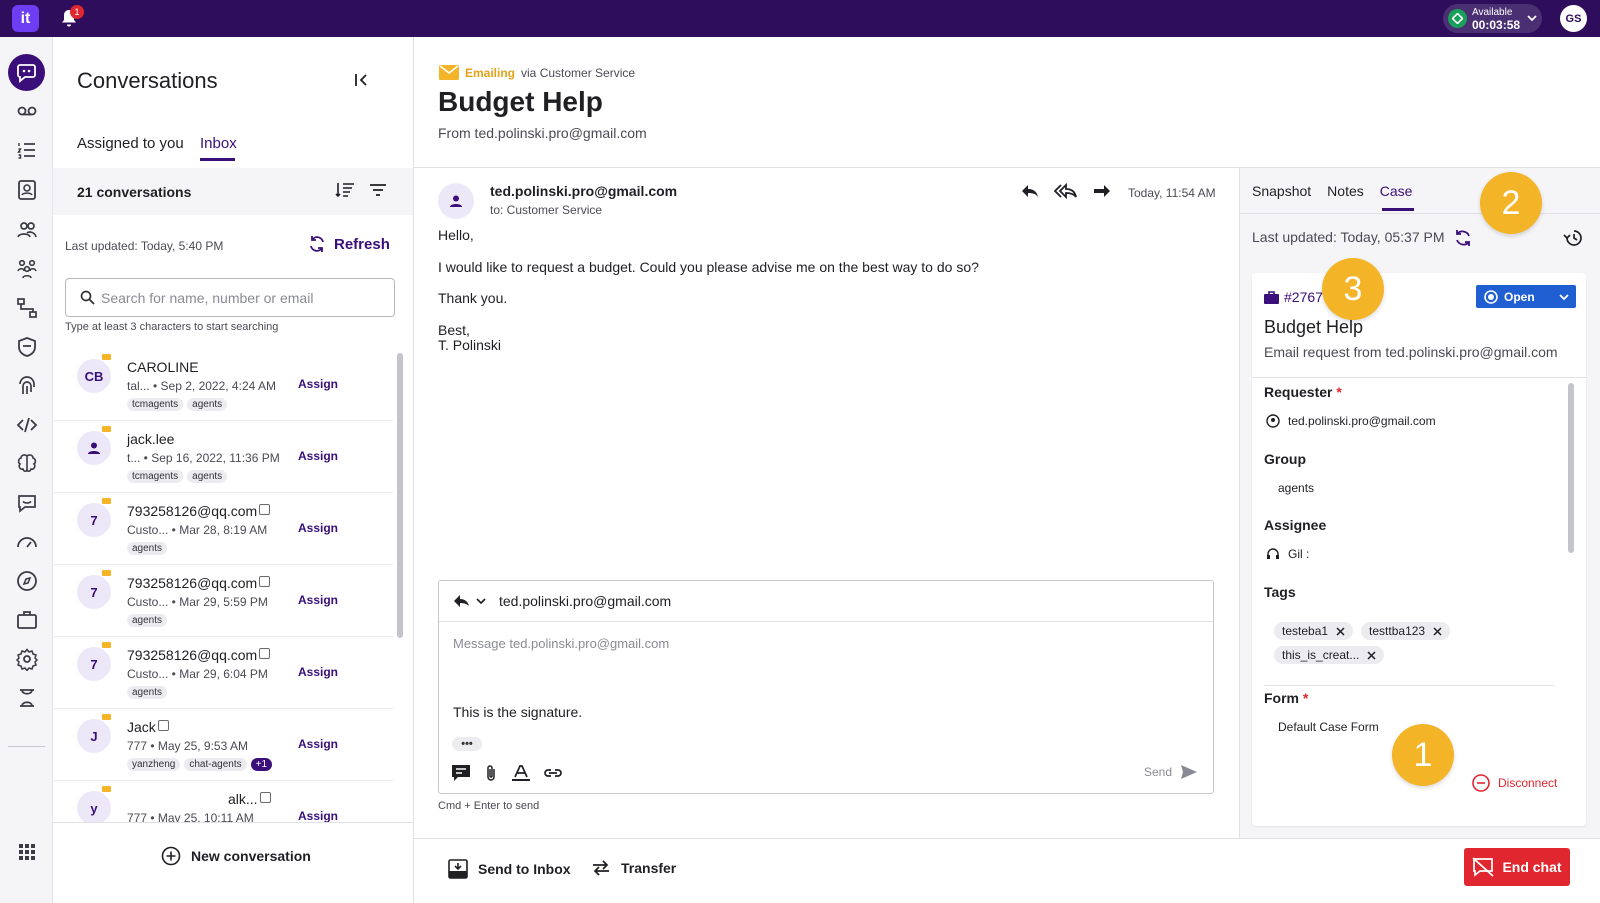 The width and height of the screenshot is (1600, 903). Describe the element at coordinates (94, 376) in the screenshot. I see `avatar: CB` at that location.